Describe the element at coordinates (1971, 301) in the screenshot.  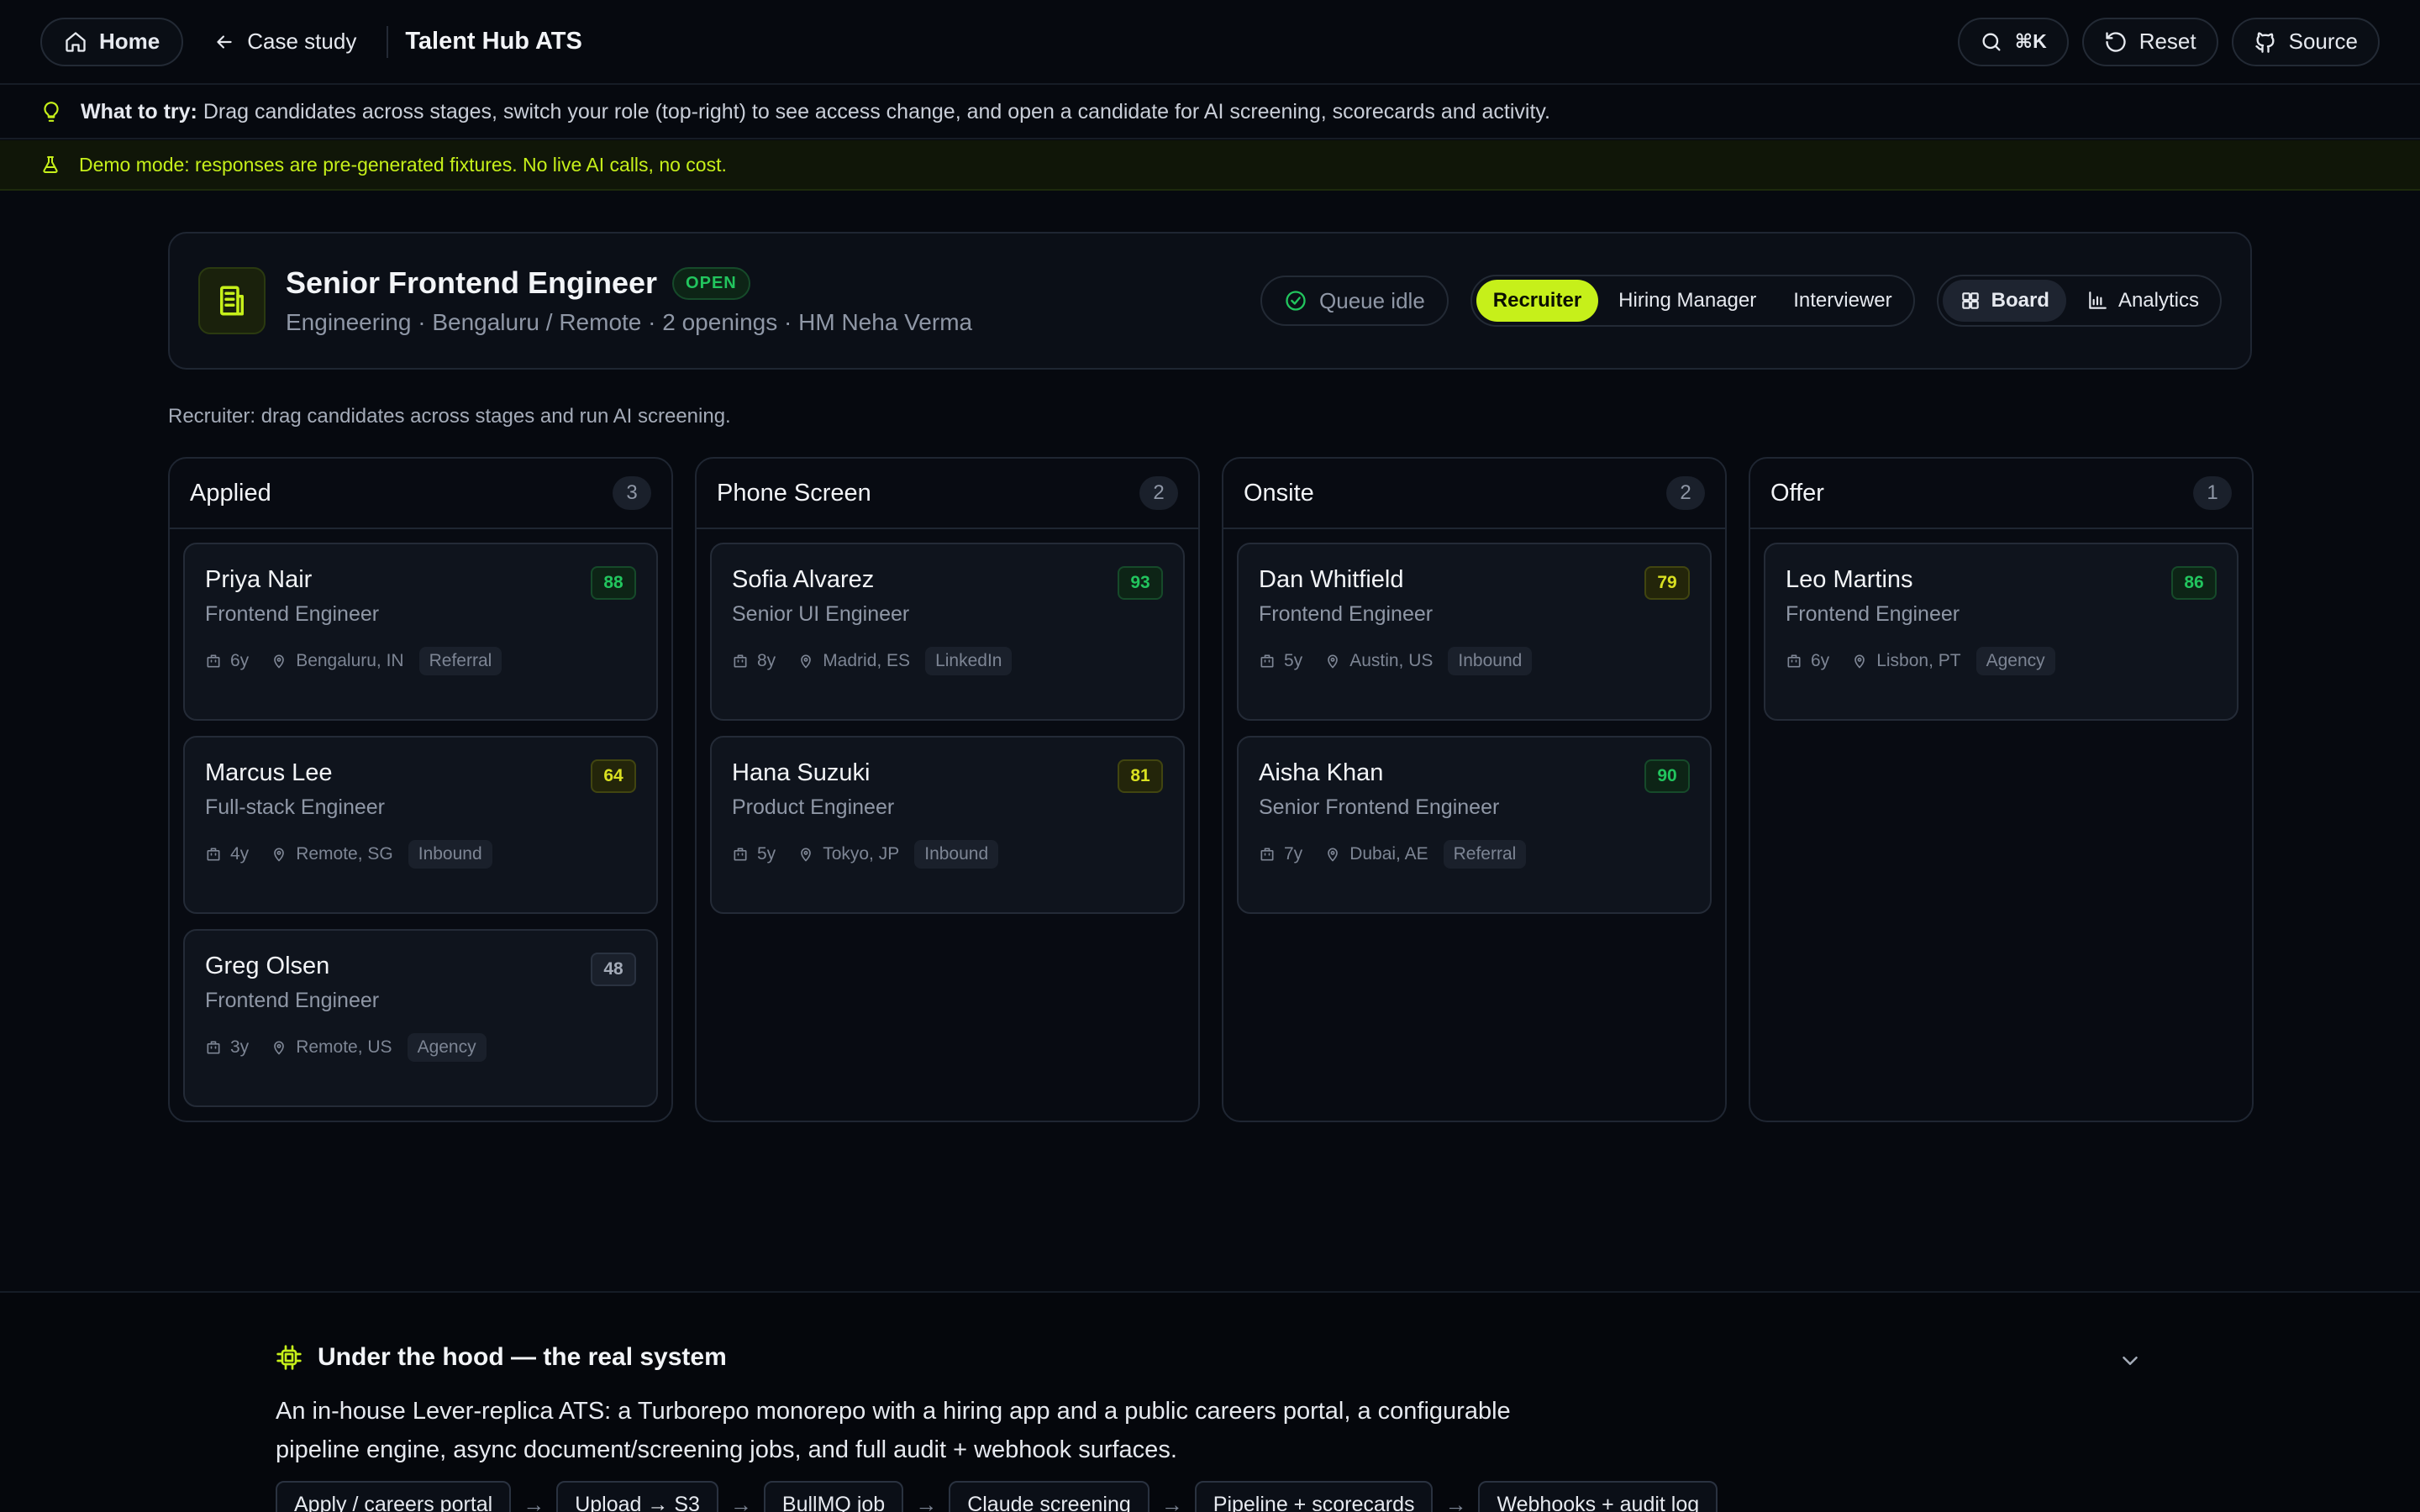
I see `grid-icon` at that location.